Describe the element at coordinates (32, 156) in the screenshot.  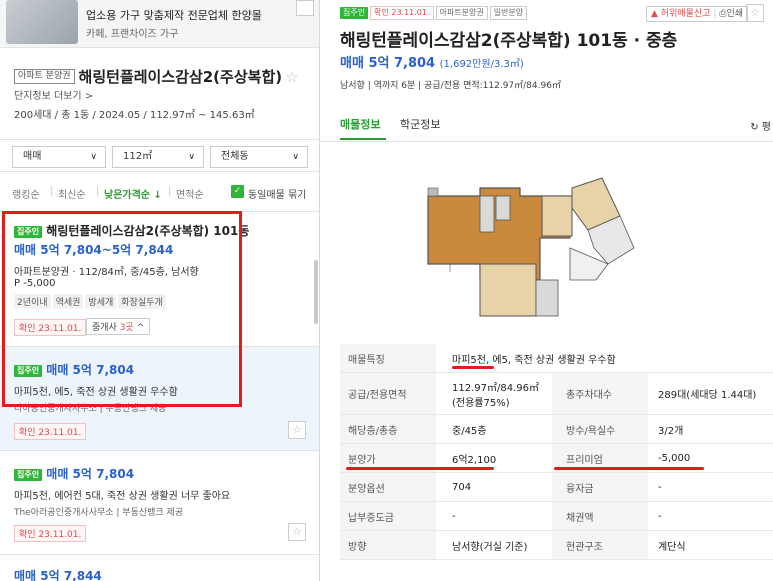
I see `trade-type-value: 매매` at that location.